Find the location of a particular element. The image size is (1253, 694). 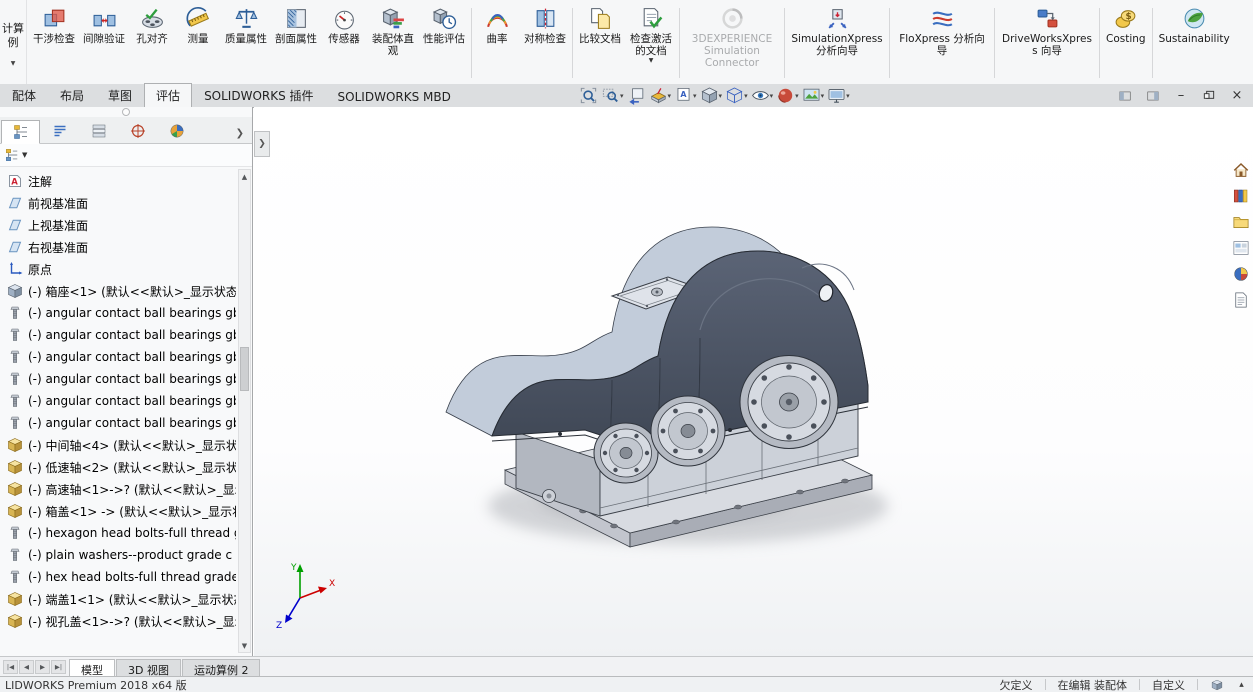

annotation-views-button: A ▾ is located at coordinates (685, 96).